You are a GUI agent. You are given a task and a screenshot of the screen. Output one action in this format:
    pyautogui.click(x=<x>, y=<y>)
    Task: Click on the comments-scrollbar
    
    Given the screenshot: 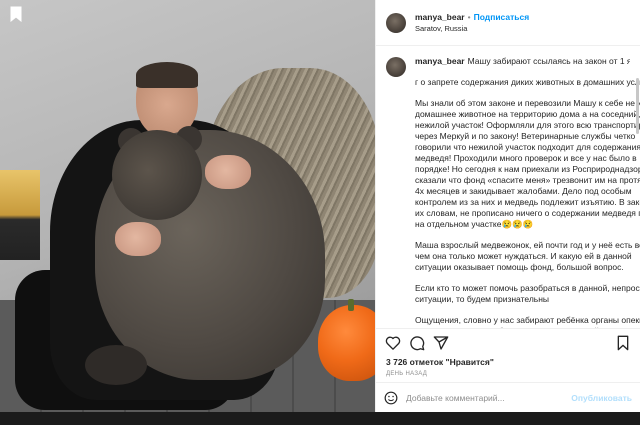 What is the action you would take?
    pyautogui.click(x=637, y=106)
    